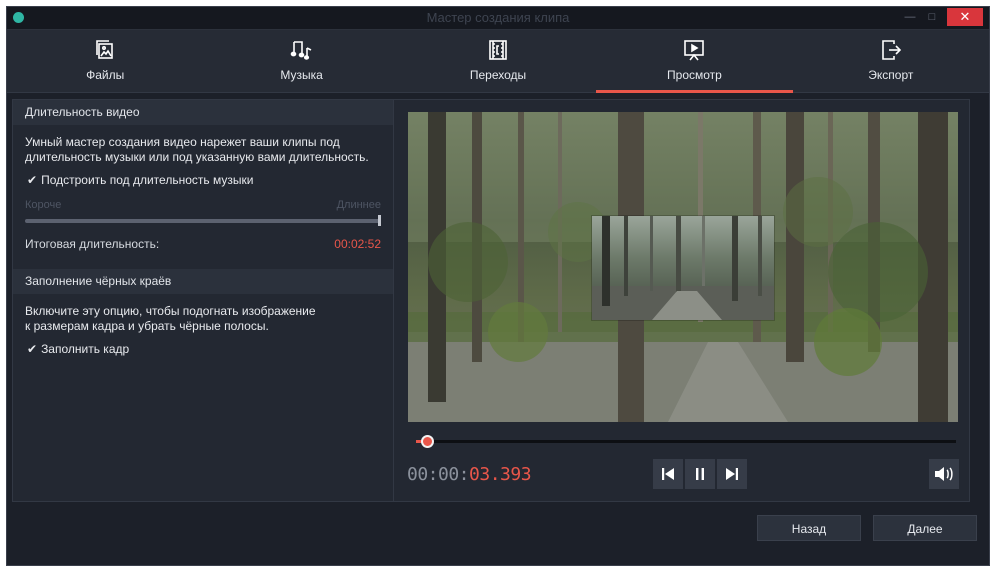 The image size is (996, 572). Describe the element at coordinates (357, 244) in the screenshot. I see `total-duration-value: 00:02:52` at that location.